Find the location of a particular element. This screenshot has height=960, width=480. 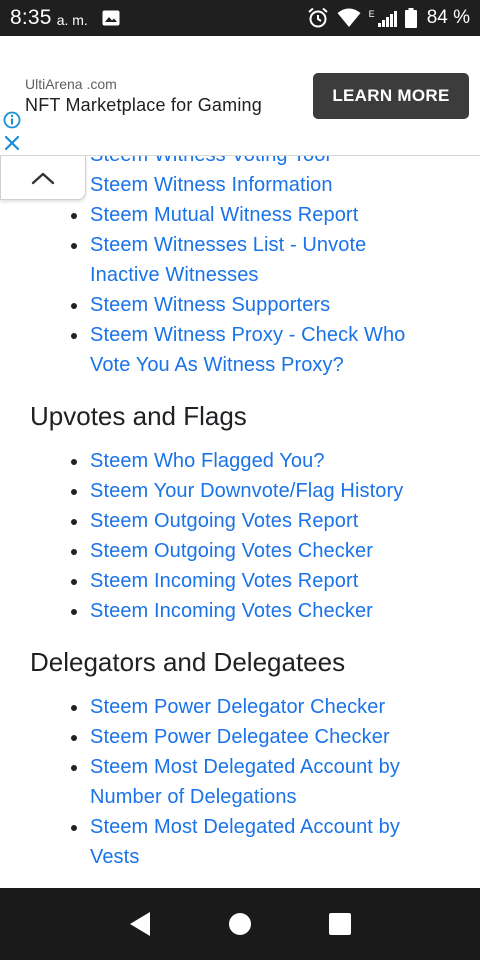

section-heading: Upvotes and Flags is located at coordinates (138, 416).